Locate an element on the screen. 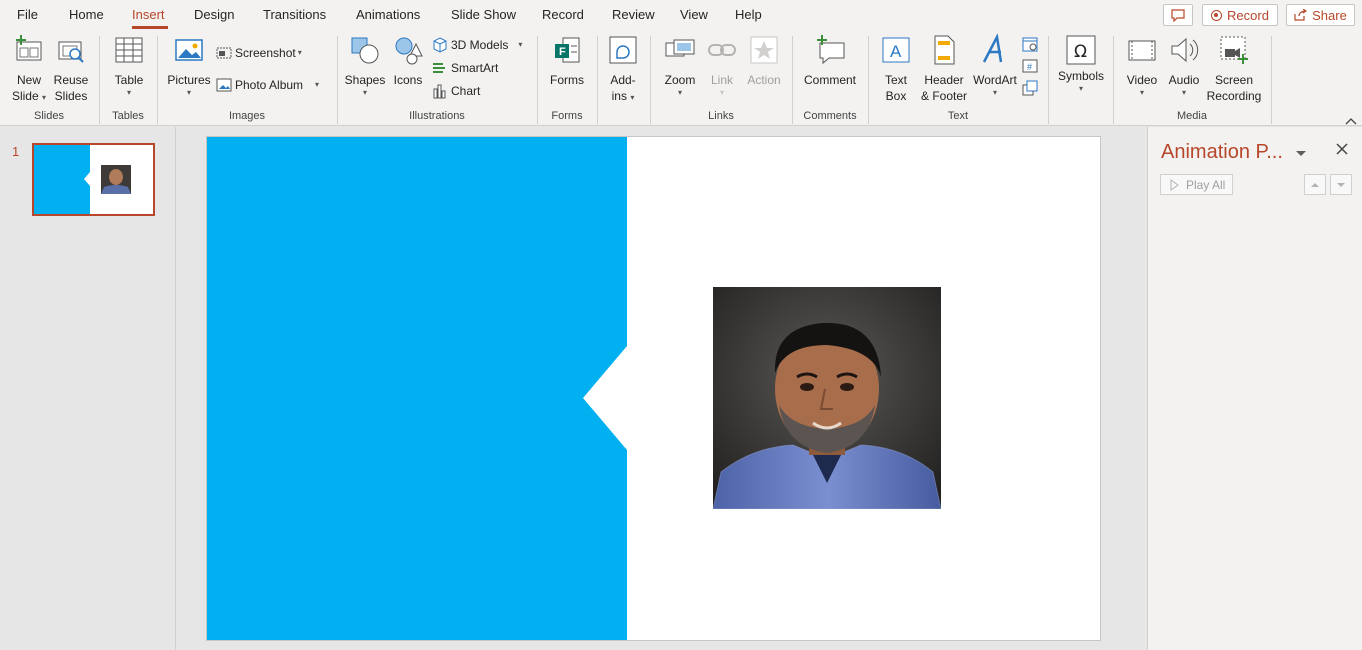 This screenshot has width=1362, height=650. zoom-icon is located at coordinates (680, 48).